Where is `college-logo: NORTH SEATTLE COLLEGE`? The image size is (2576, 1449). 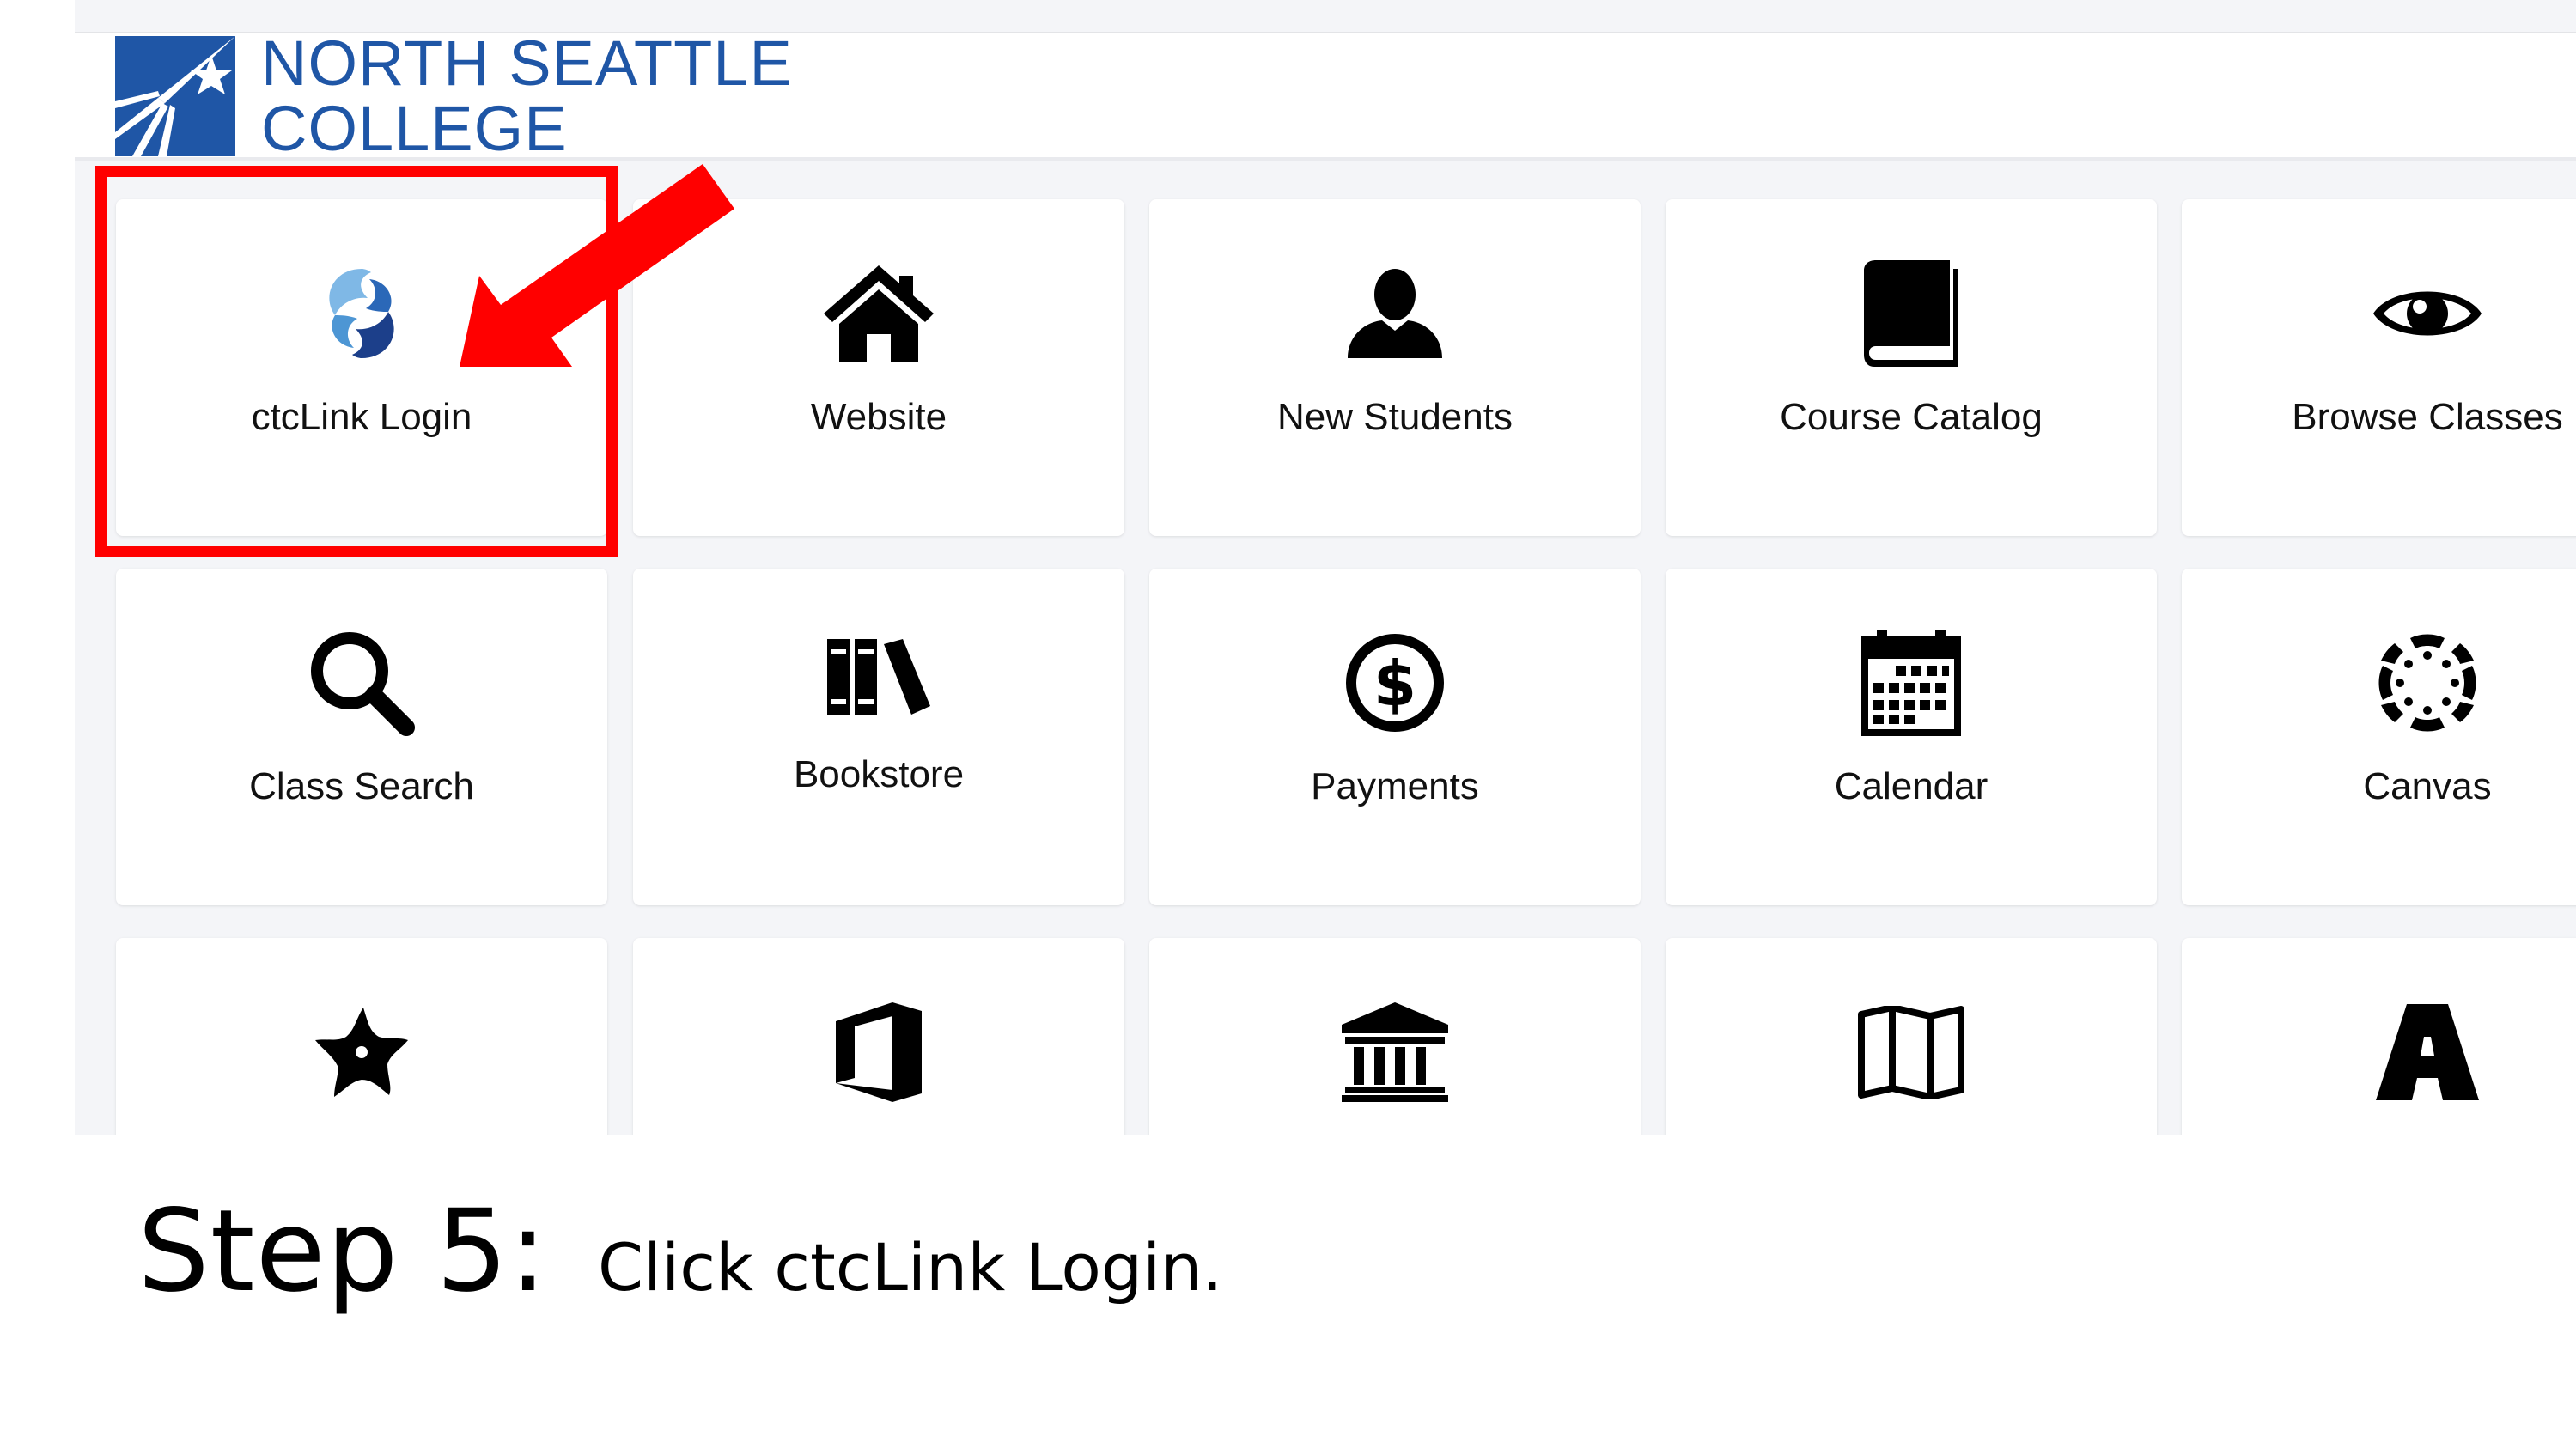 college-logo: NORTH SEATTLE COLLEGE is located at coordinates (454, 96).